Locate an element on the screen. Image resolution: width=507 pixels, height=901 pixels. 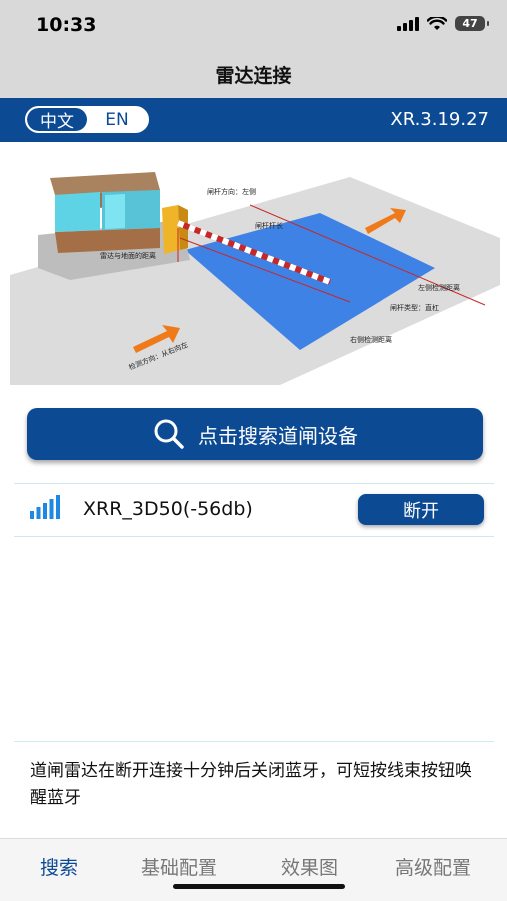
device-list-item: XRR_3D50(-56db) 断开 is located at coordinates (254, 510).